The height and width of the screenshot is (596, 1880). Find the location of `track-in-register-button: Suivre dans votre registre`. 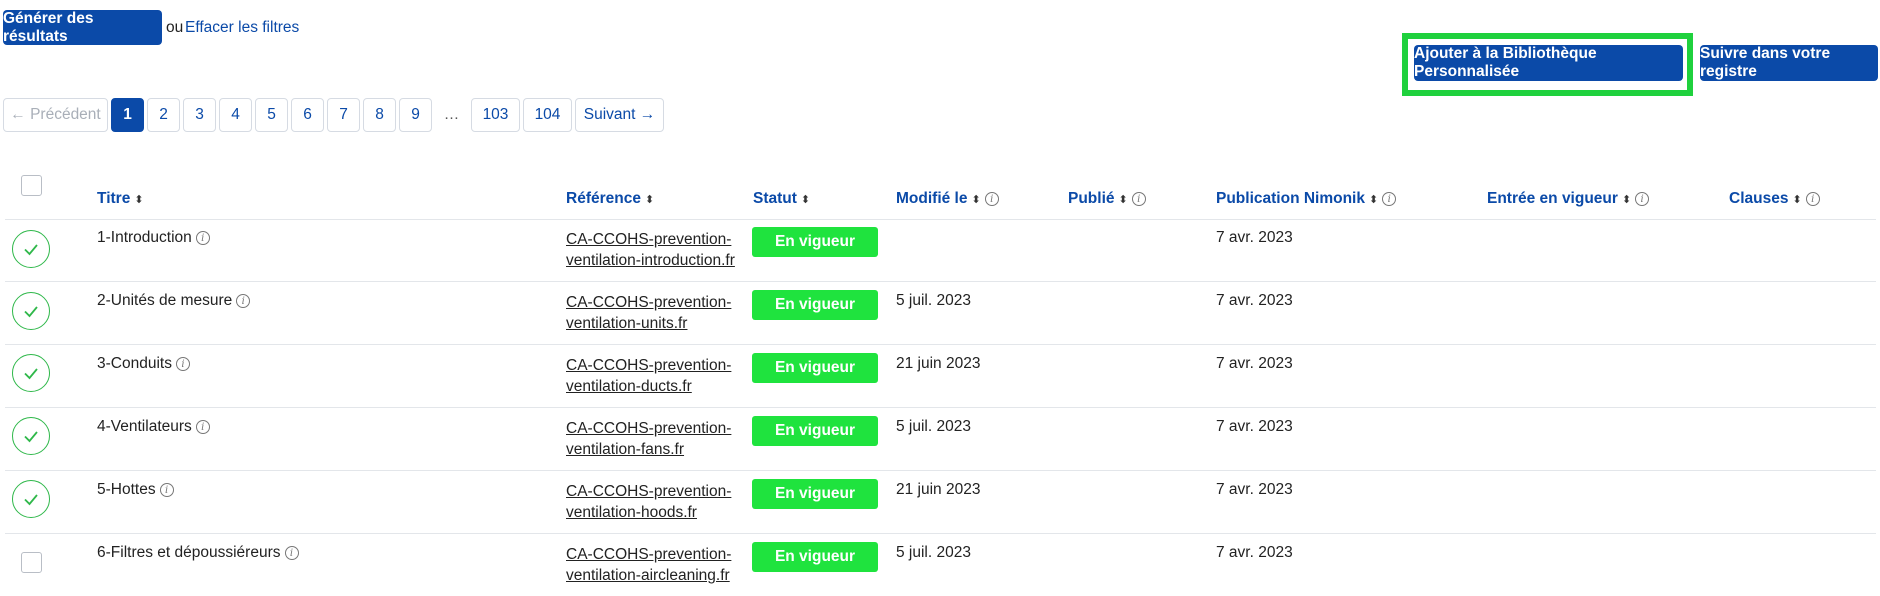

track-in-register-button: Suivre dans votre registre is located at coordinates (1789, 63).